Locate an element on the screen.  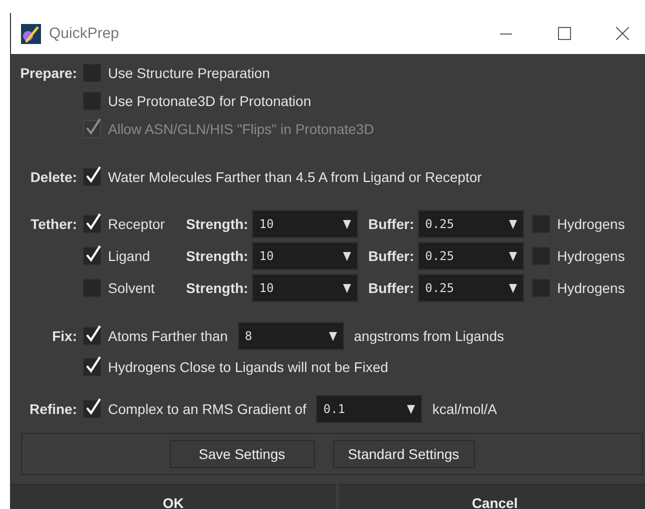
dropdown: 8 is located at coordinates (291, 336).